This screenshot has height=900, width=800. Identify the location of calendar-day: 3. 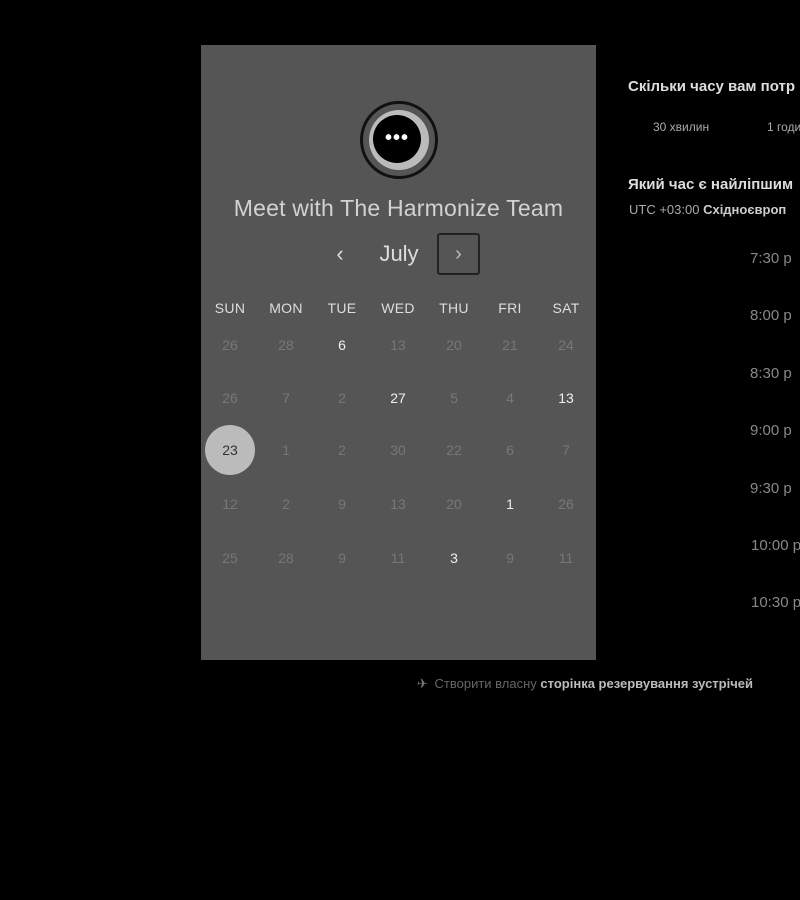
(454, 558).